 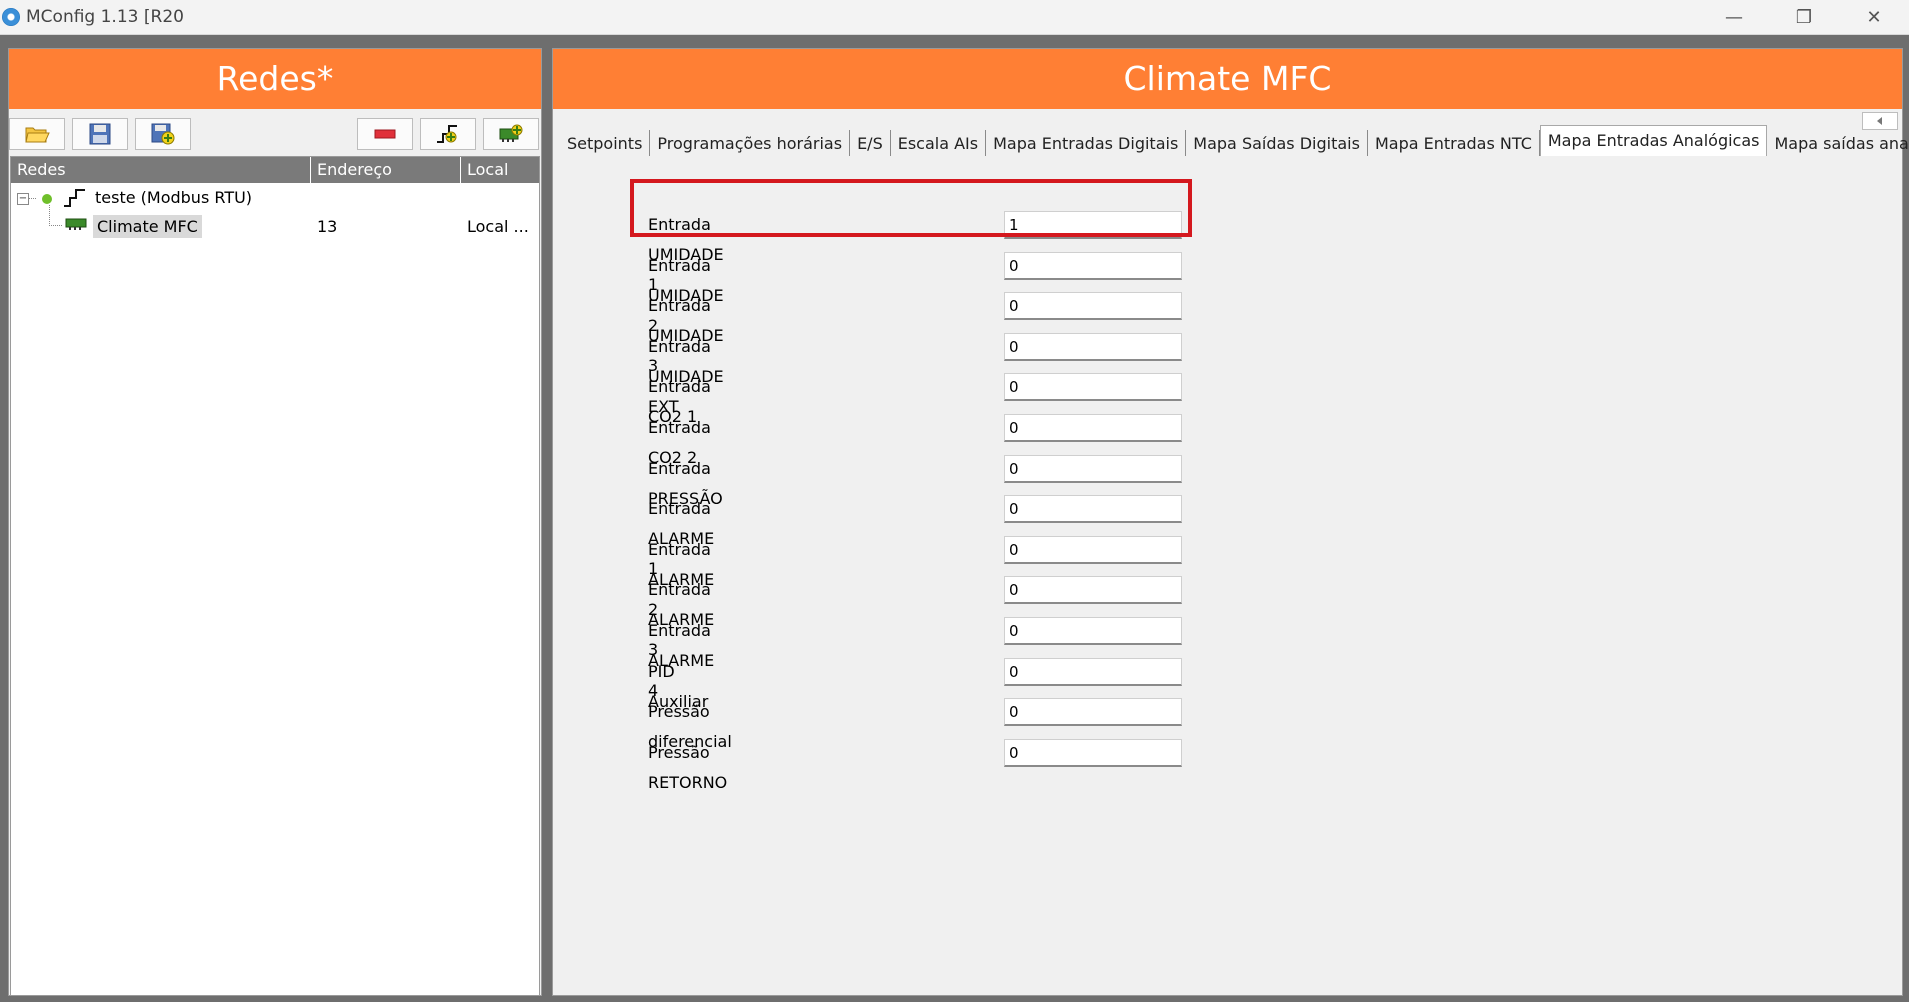 I want to click on tab-mapa-saidas-digitais: Mapa Saídas Digitais, so click(x=1277, y=143).